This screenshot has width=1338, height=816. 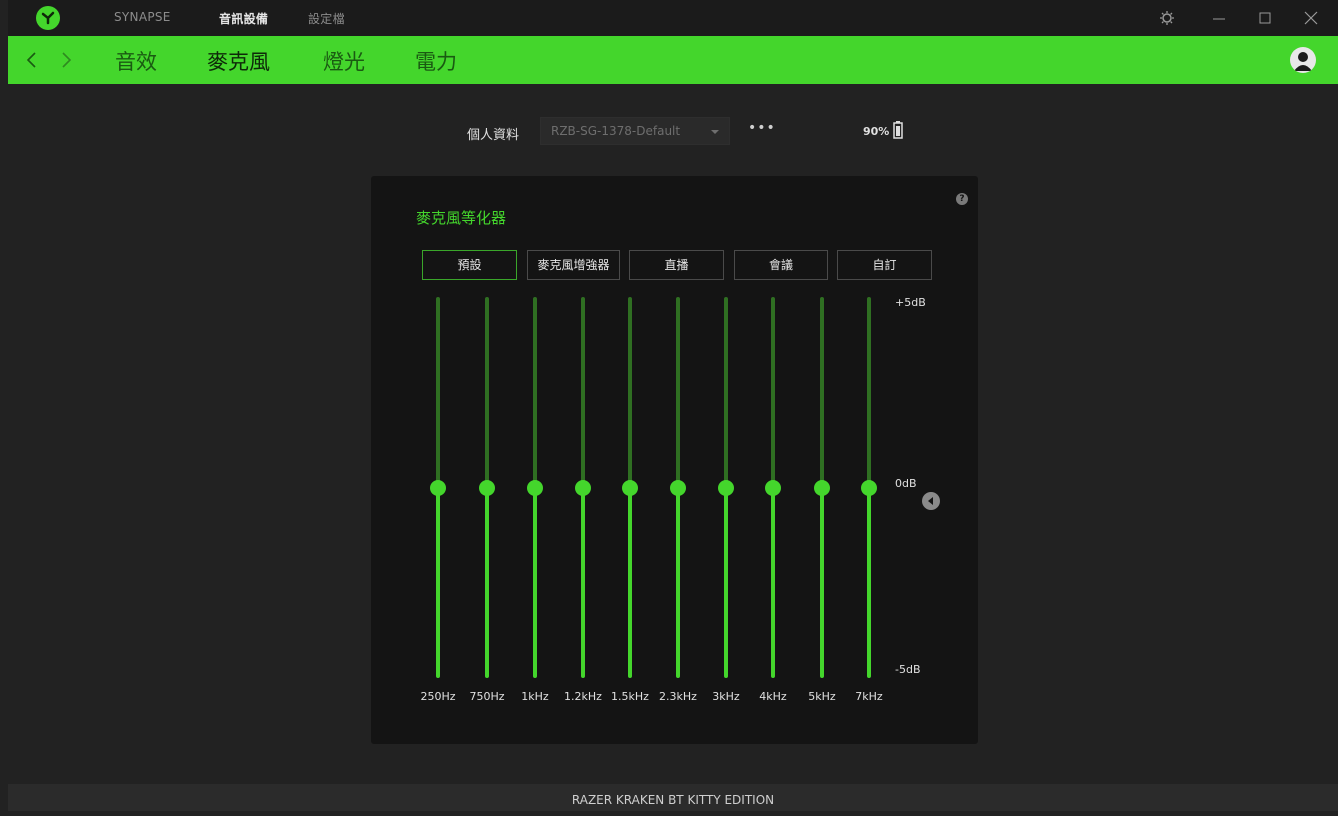 I want to click on tab-sound: 音效, so click(x=136, y=61).